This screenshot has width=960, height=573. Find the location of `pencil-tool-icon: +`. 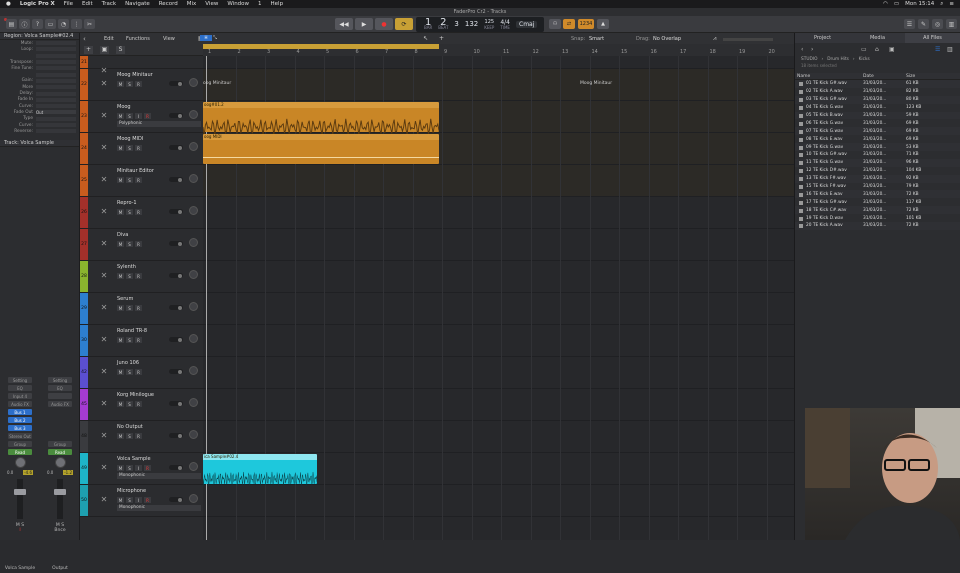

pencil-tool-icon: + is located at coordinates (441, 38).